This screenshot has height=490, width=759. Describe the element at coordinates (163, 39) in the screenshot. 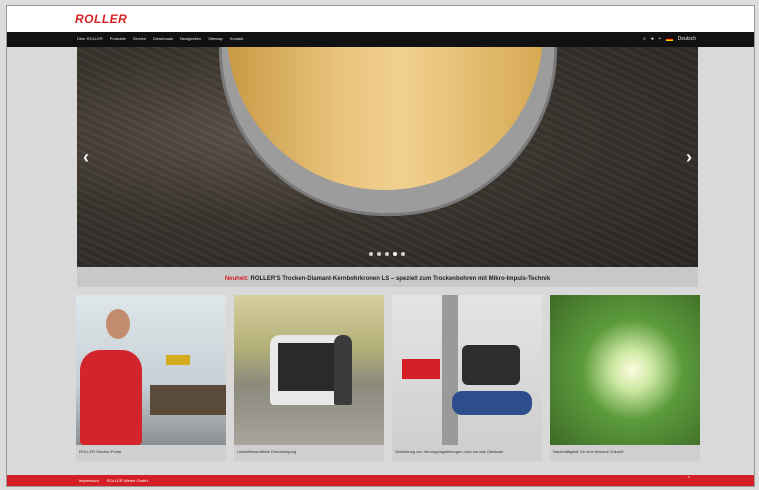

I see `nav-item-downloads: Downloads` at that location.